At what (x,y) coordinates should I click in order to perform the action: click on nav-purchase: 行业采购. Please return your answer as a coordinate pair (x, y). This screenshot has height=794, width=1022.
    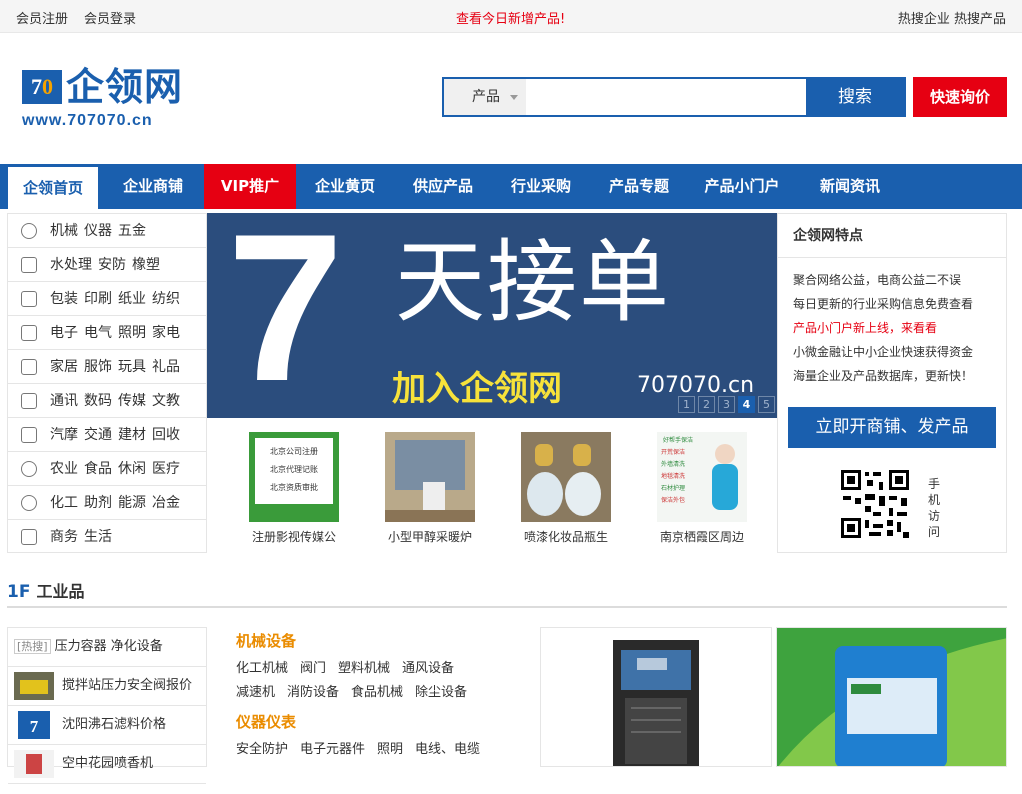
    Looking at the image, I should click on (541, 186).